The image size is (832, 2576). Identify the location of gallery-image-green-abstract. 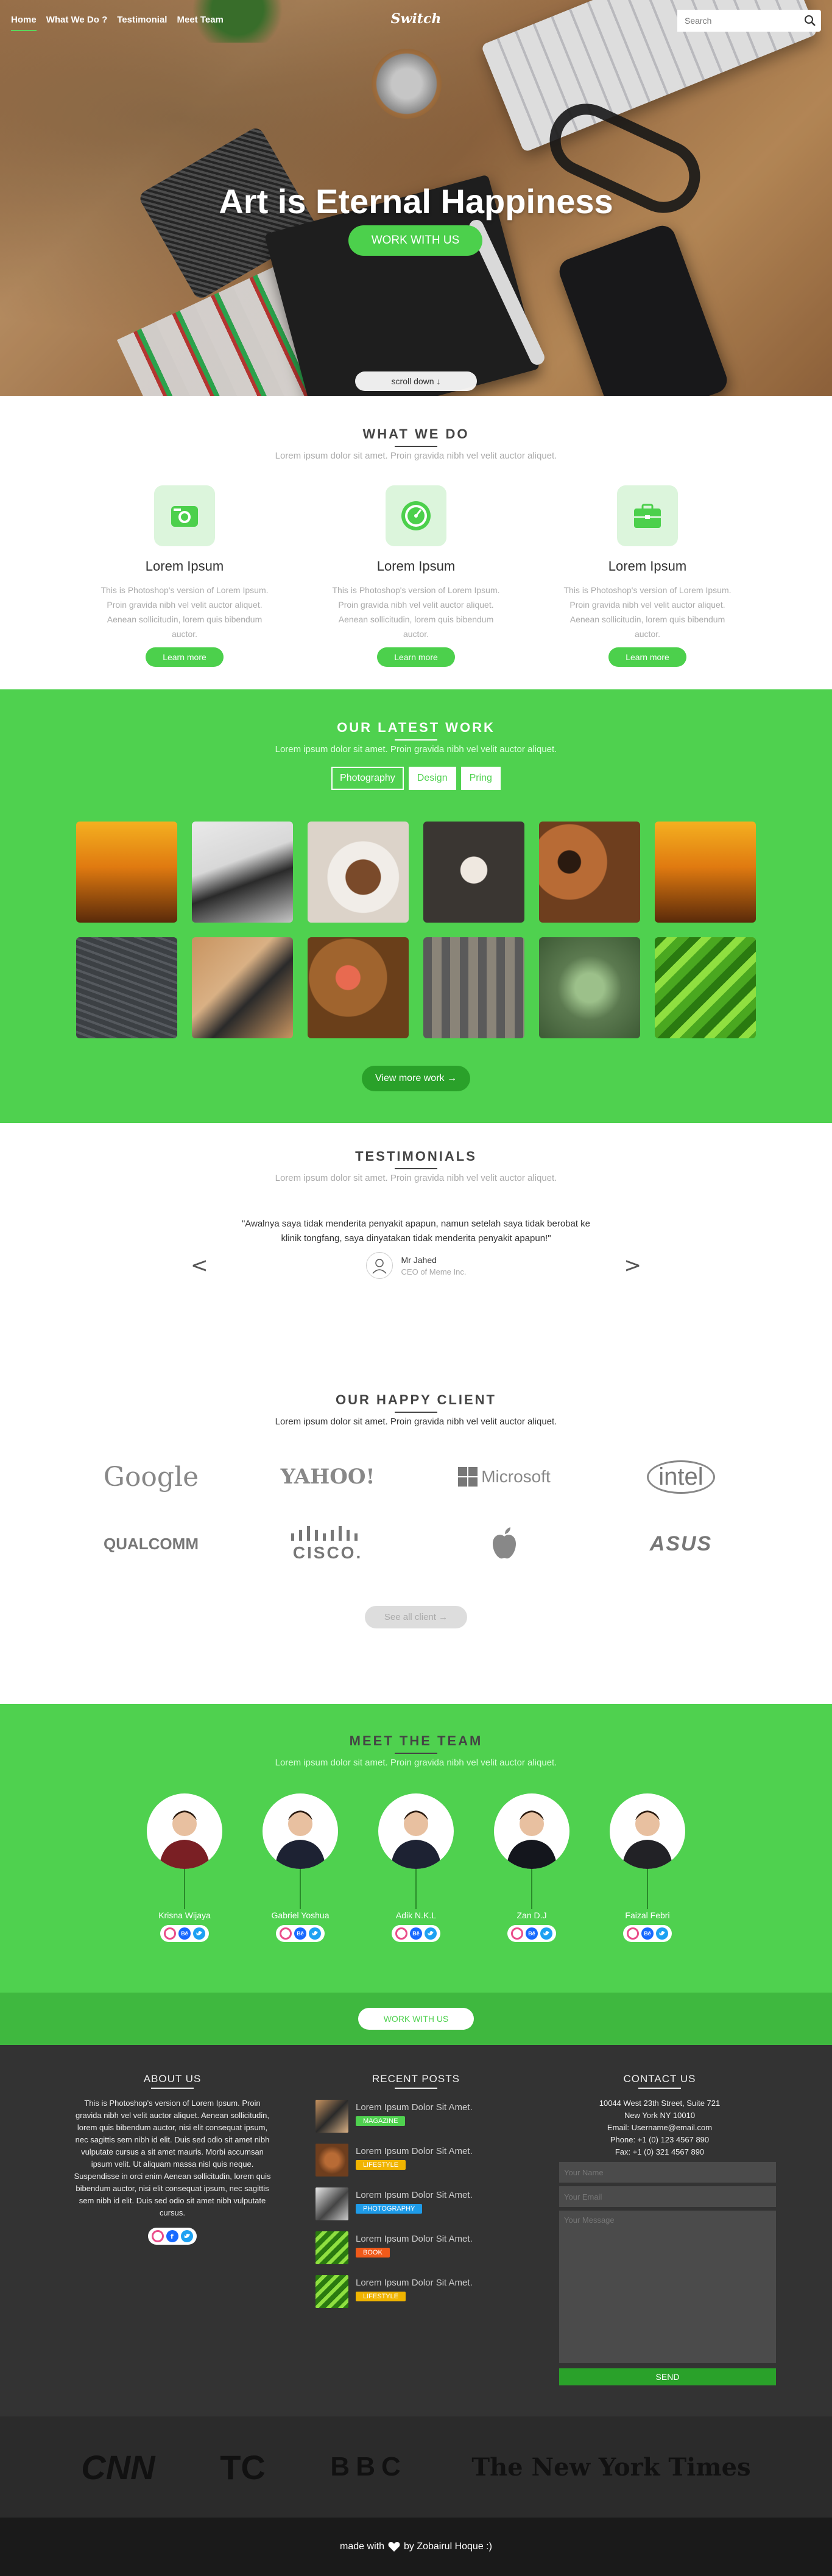
(705, 987).